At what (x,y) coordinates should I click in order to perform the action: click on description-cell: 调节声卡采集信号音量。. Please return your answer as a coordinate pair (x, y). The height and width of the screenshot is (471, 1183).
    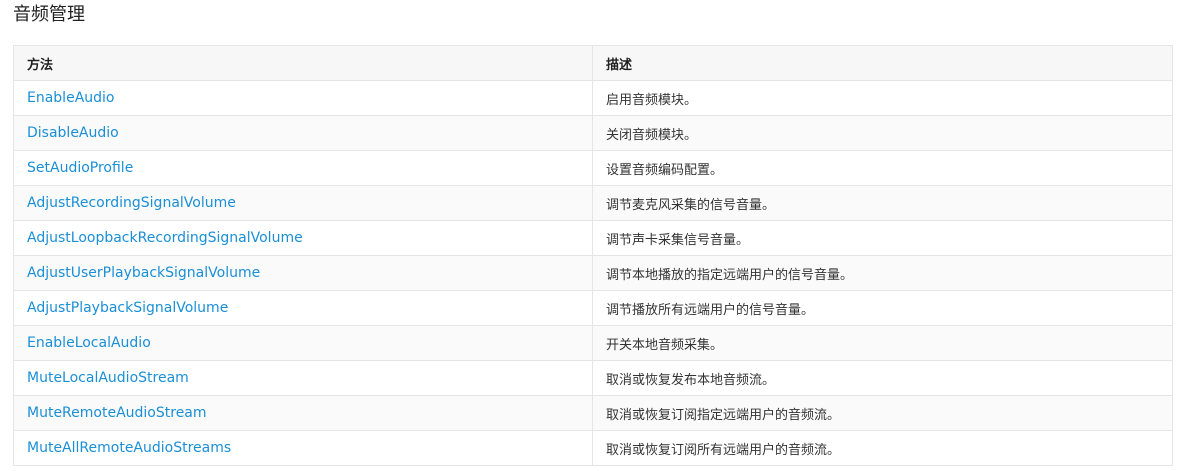
    Looking at the image, I should click on (882, 238).